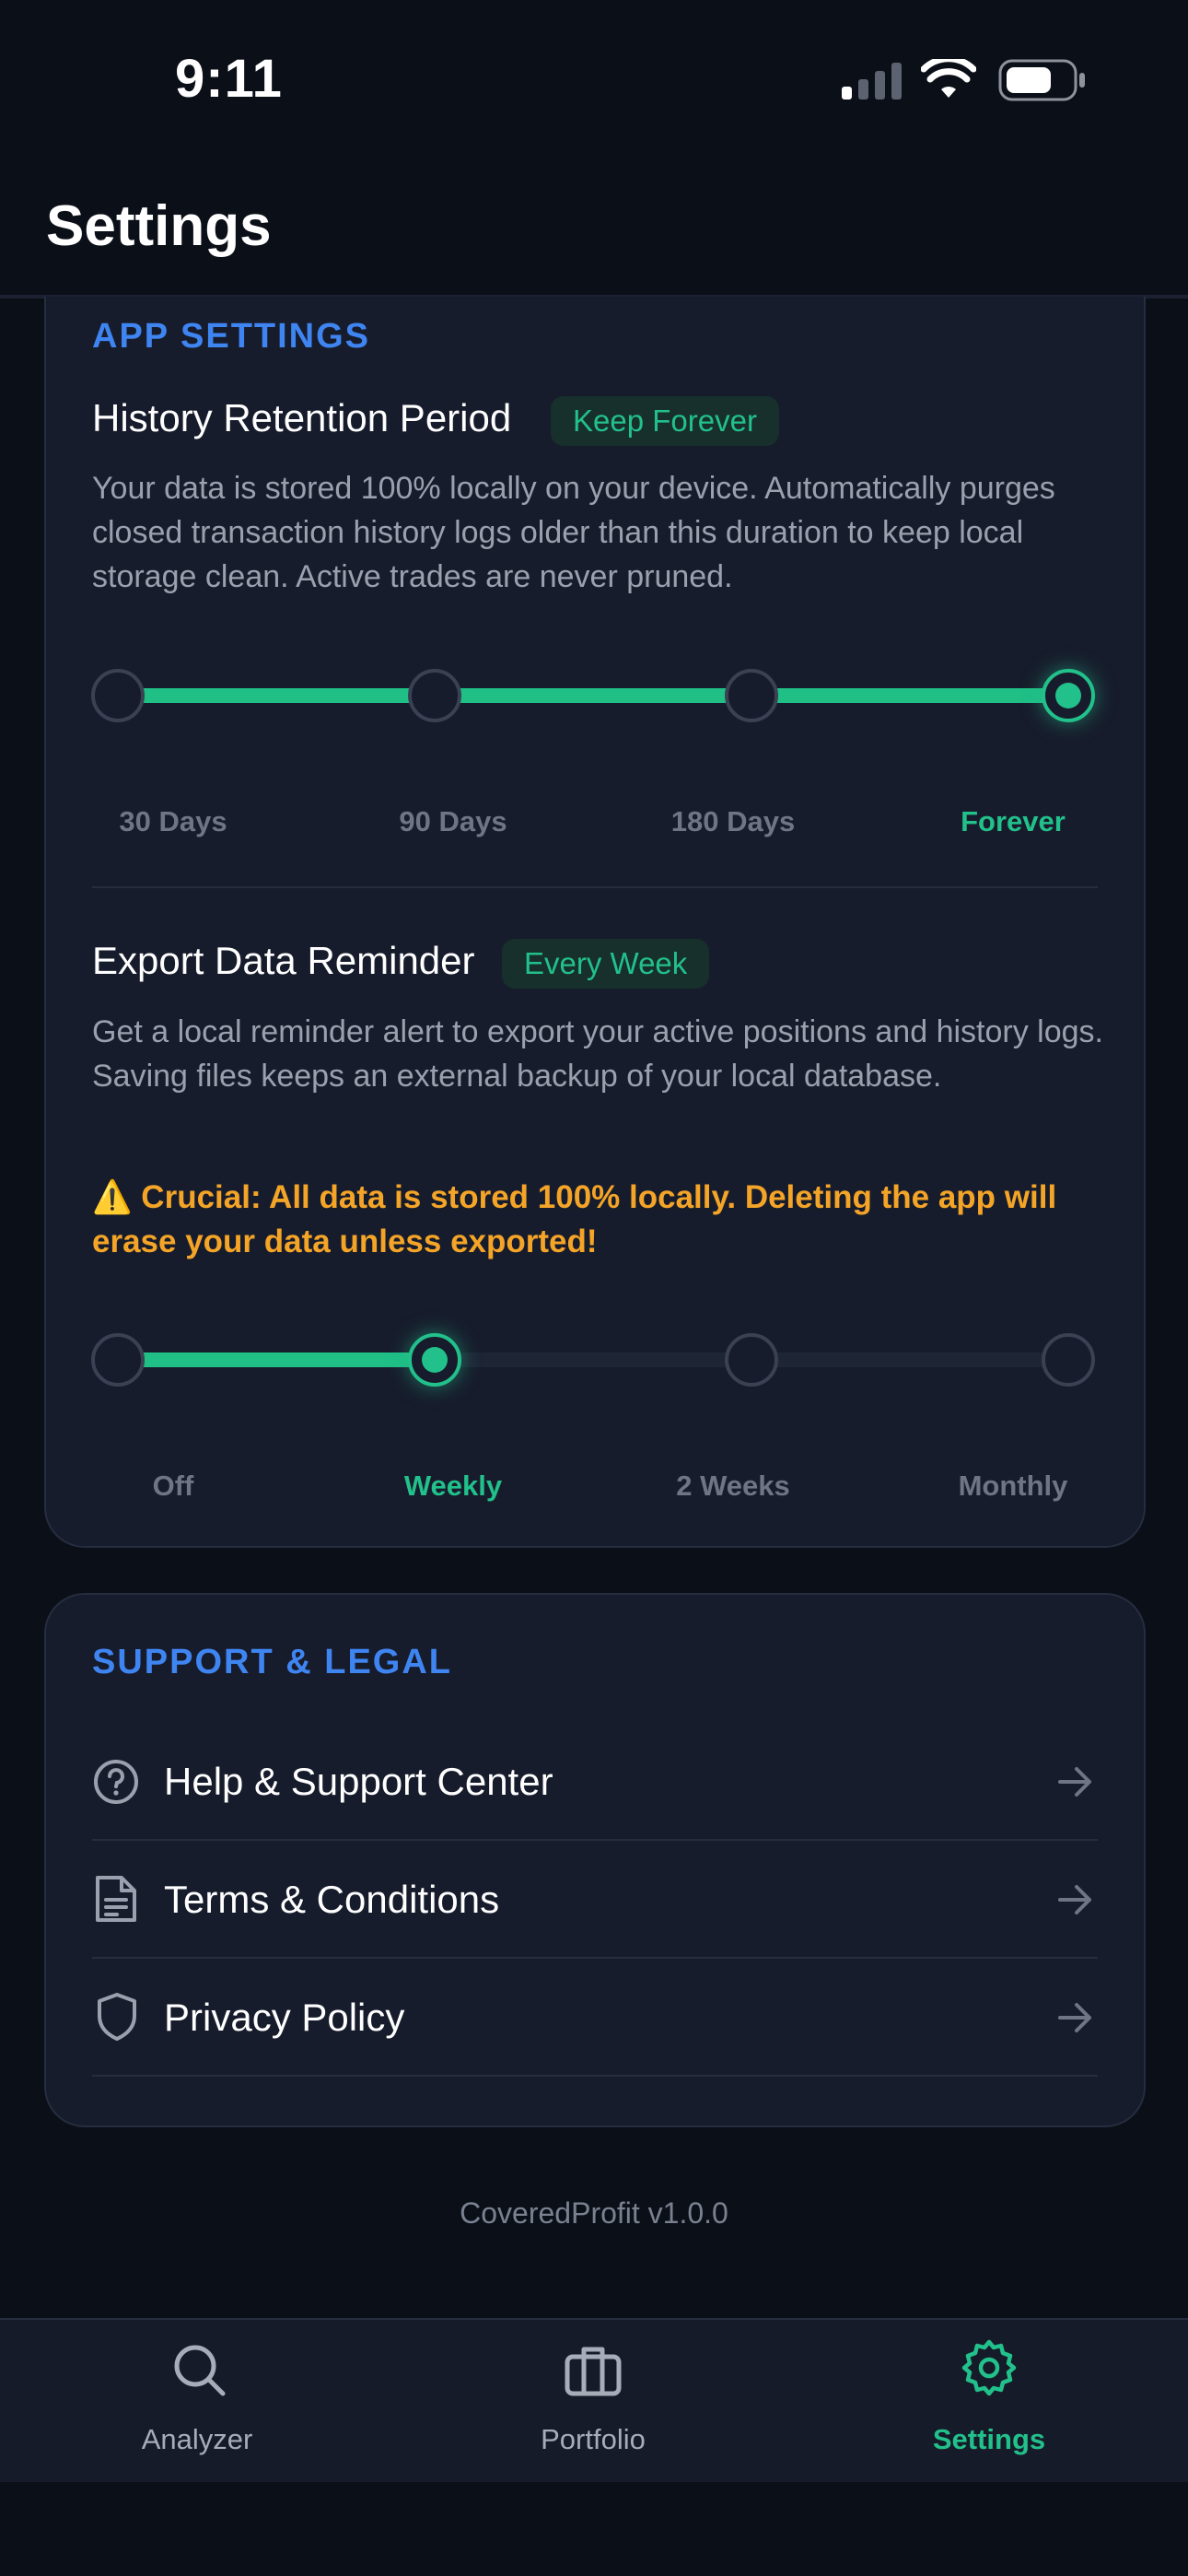 The height and width of the screenshot is (2576, 1188). Describe the element at coordinates (118, 695) in the screenshot. I see `history-stop-30-days` at that location.